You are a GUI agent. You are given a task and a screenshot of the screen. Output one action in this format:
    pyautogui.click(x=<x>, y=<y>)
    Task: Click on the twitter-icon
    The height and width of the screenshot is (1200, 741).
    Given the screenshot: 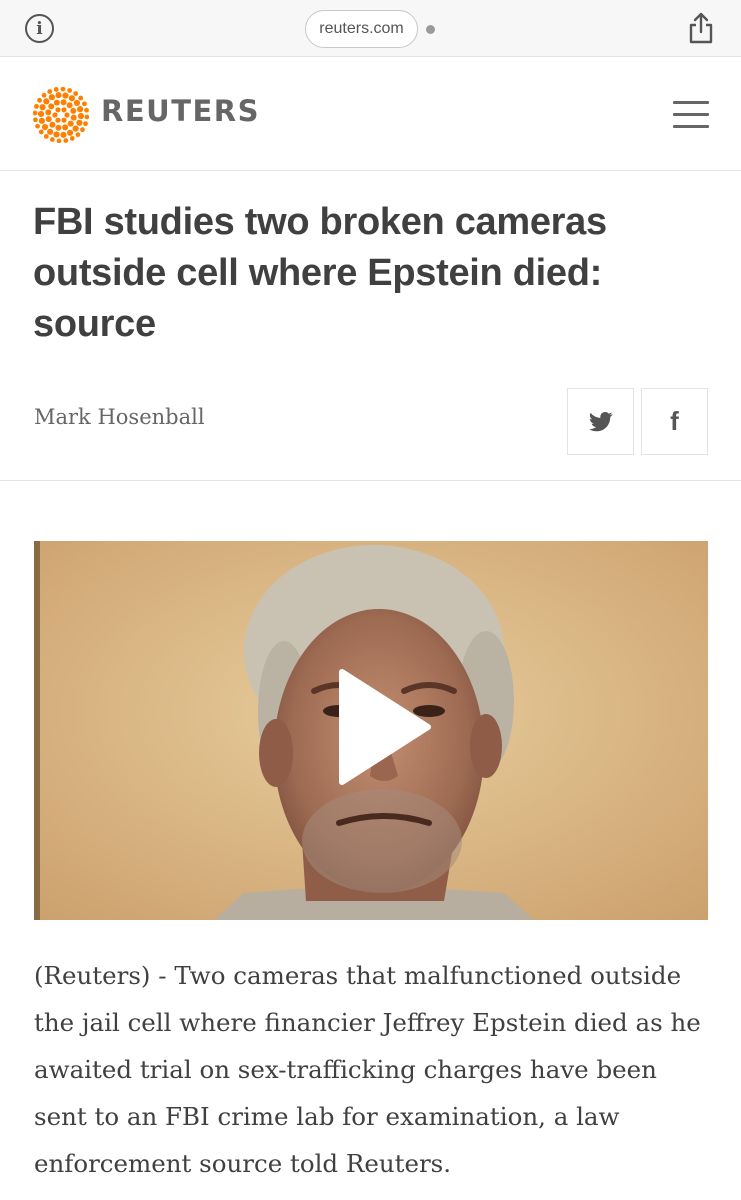 What is the action you would take?
    pyautogui.click(x=600, y=421)
    